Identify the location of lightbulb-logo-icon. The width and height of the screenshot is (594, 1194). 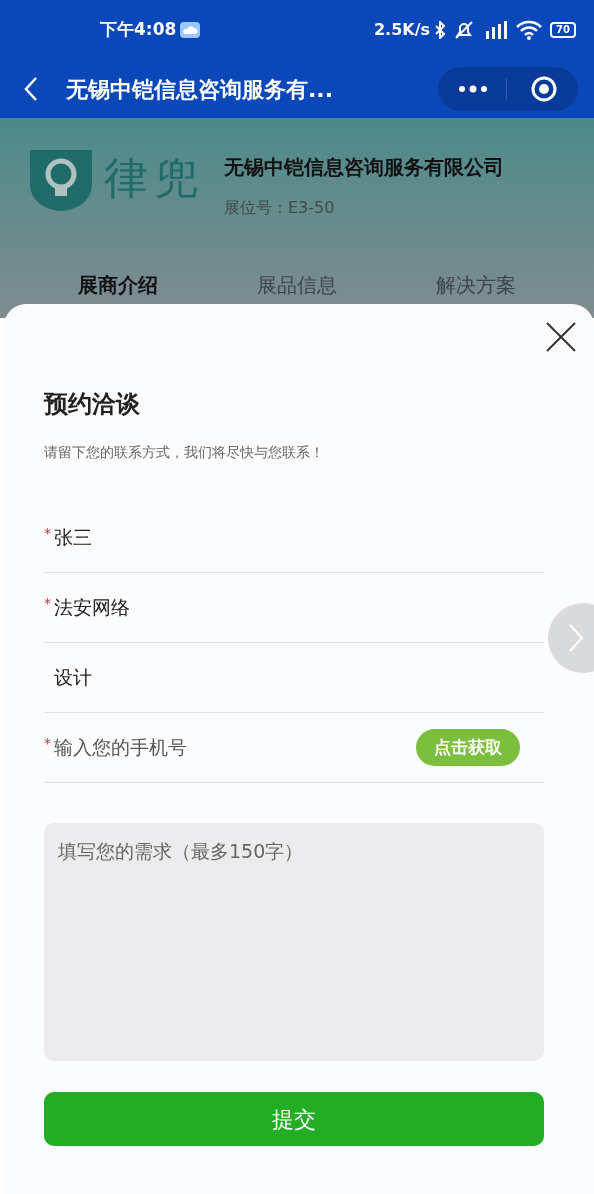
(61, 180).